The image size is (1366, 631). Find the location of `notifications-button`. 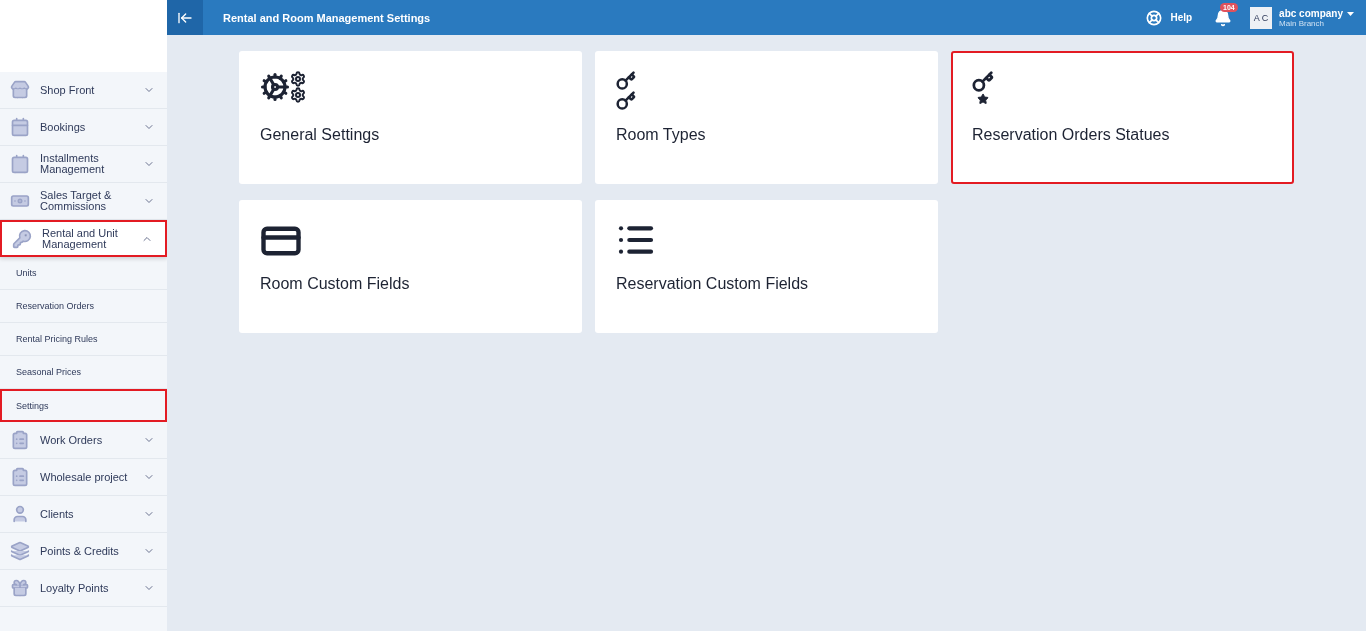

notifications-button is located at coordinates (1223, 17).